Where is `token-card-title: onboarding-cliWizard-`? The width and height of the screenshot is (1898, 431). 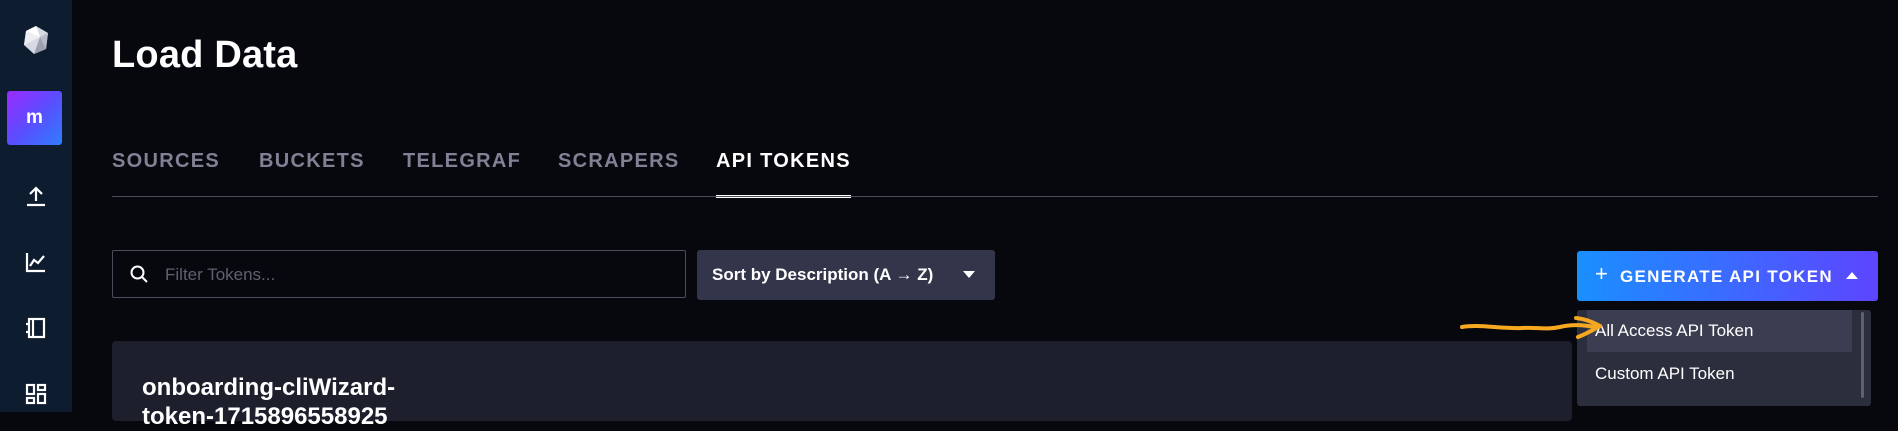 token-card-title: onboarding-cliWizard- is located at coordinates (268, 388).